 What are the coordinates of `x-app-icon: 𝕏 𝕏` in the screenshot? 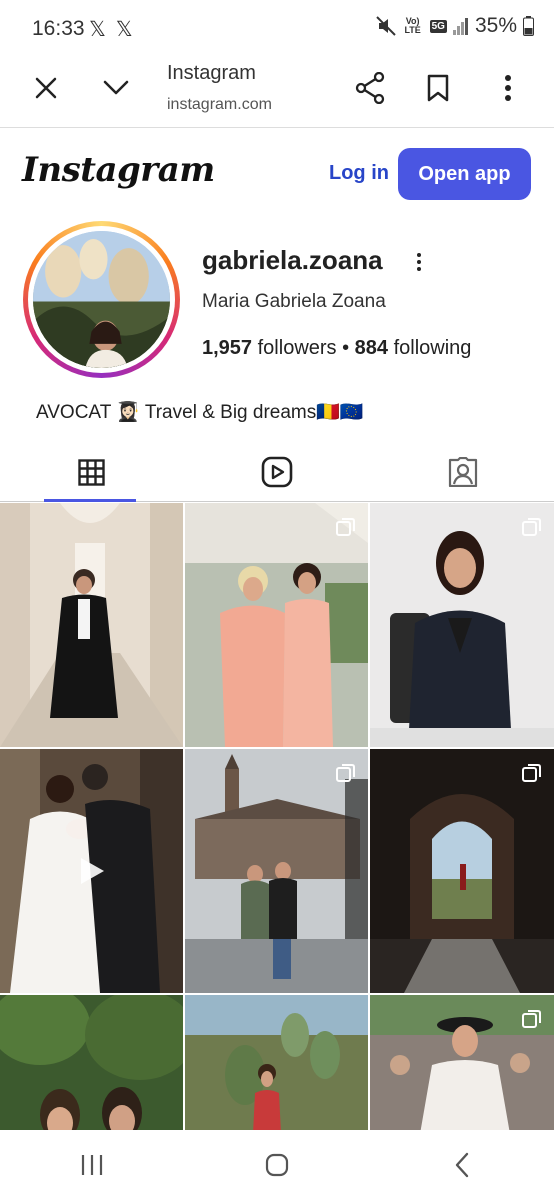 It's located at (112, 29).